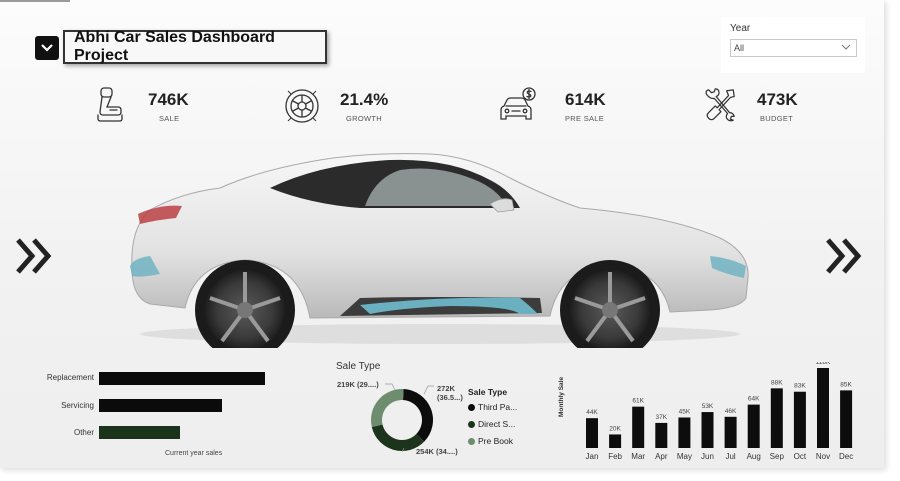 The height and width of the screenshot is (481, 900). Describe the element at coordinates (739, 48) in the screenshot. I see `year-dropdown-value: All` at that location.